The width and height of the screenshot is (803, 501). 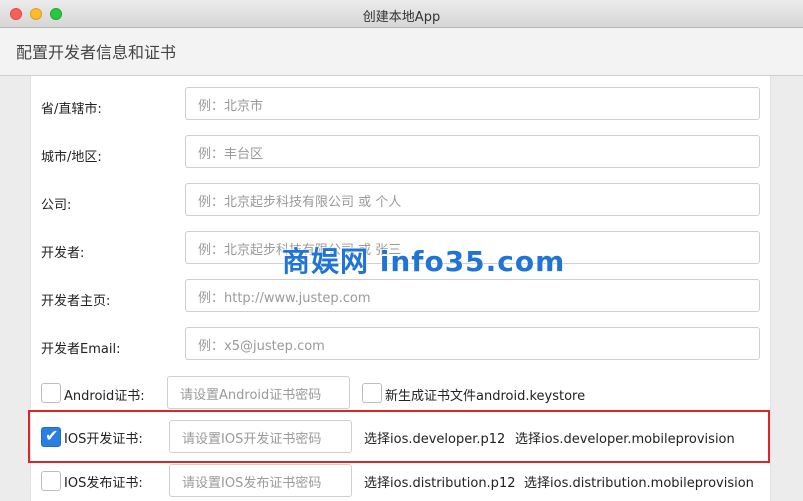 What do you see at coordinates (787, 288) in the screenshot?
I see `scrollbar` at bounding box center [787, 288].